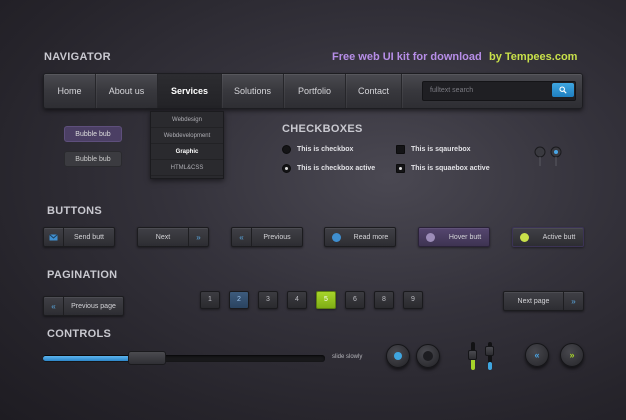 This screenshot has height=420, width=626. What do you see at coordinates (89, 237) in the screenshot?
I see `send-button-label: Send butt` at bounding box center [89, 237].